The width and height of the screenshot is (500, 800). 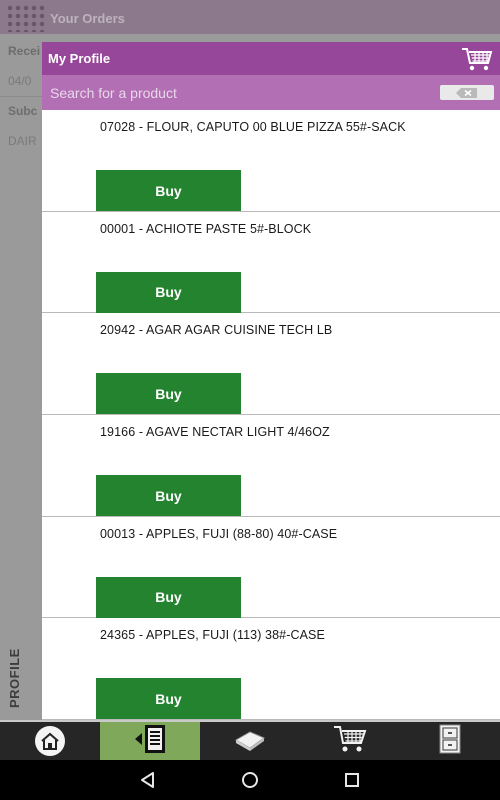 What do you see at coordinates (26, 18) in the screenshot?
I see `logo-dots-icon` at bounding box center [26, 18].